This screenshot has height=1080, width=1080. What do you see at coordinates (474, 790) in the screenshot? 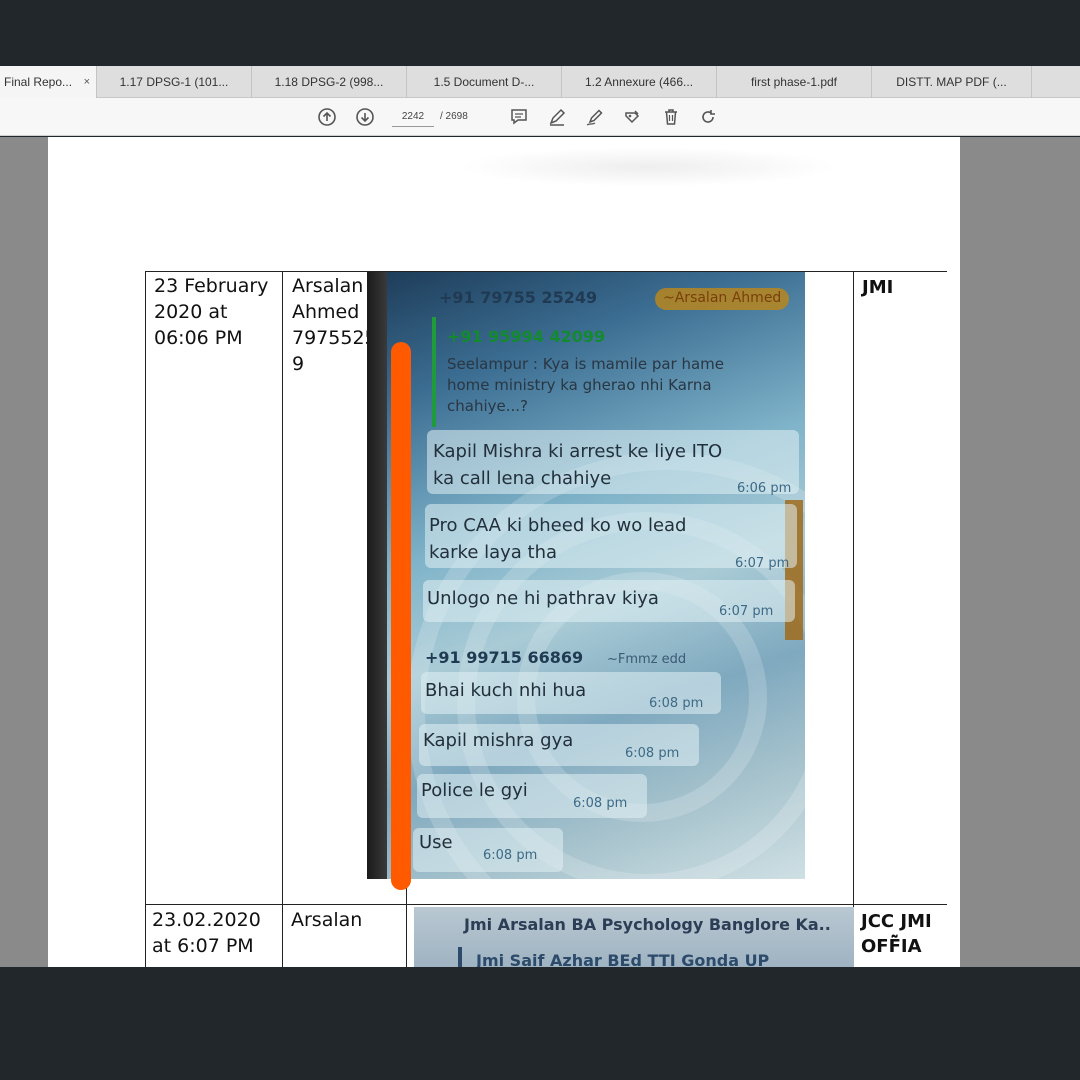
I see `chat-message: Police le gyi` at bounding box center [474, 790].